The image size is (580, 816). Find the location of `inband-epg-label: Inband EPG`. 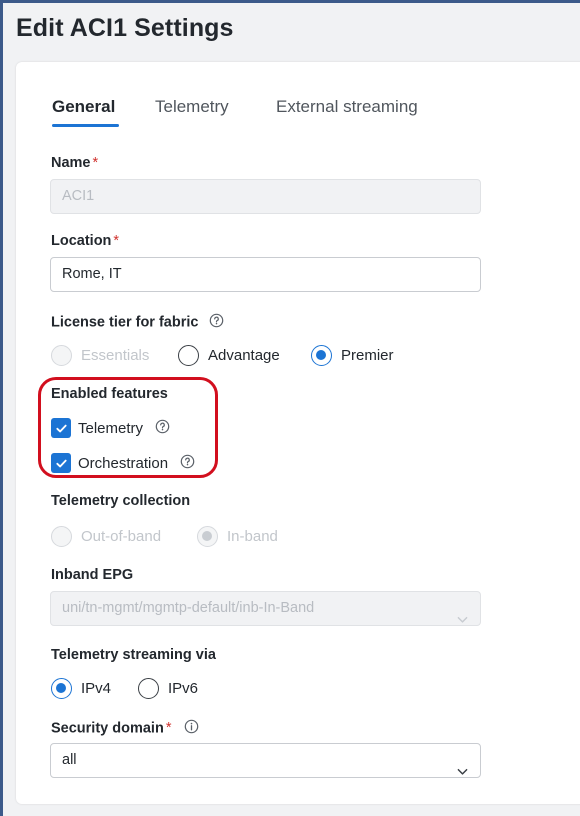

inband-epg-label: Inband EPG is located at coordinates (92, 575).